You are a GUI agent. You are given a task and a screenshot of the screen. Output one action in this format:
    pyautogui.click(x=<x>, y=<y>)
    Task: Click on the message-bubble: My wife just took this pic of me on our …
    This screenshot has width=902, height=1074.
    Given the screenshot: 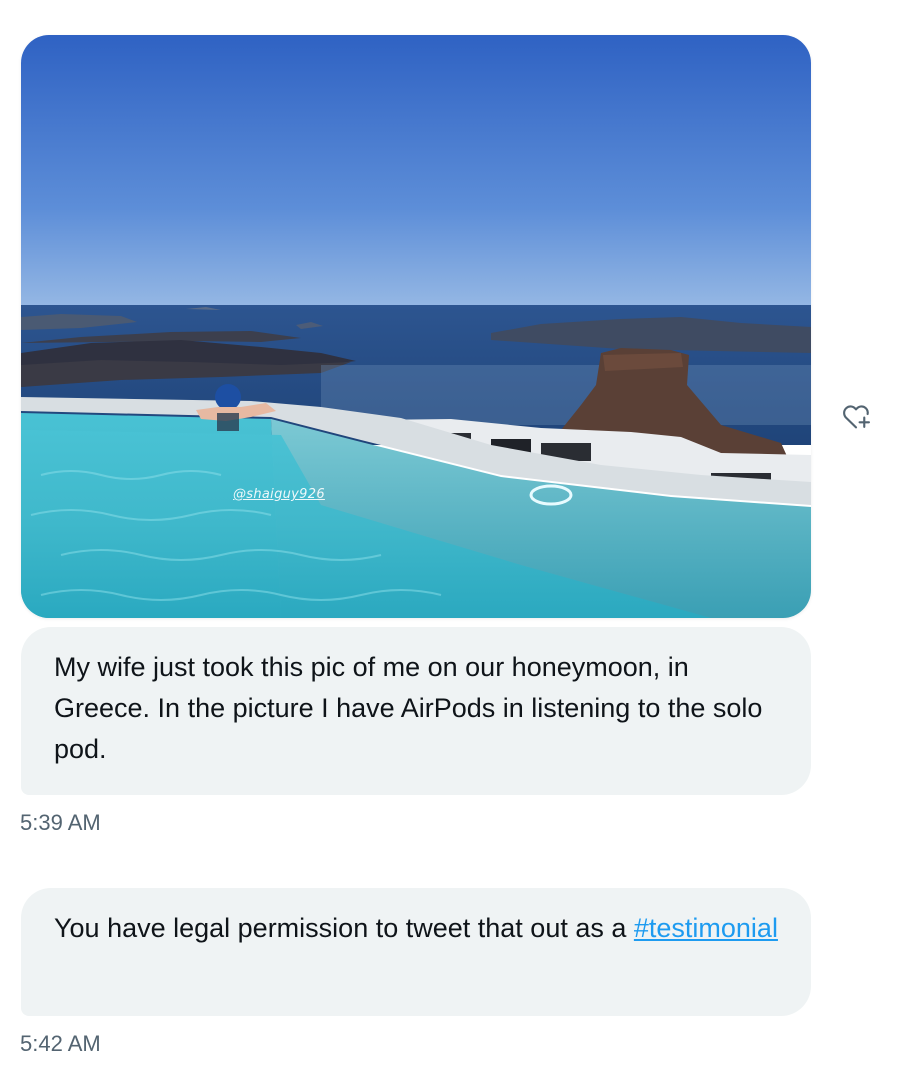 What is the action you would take?
    pyautogui.click(x=416, y=711)
    